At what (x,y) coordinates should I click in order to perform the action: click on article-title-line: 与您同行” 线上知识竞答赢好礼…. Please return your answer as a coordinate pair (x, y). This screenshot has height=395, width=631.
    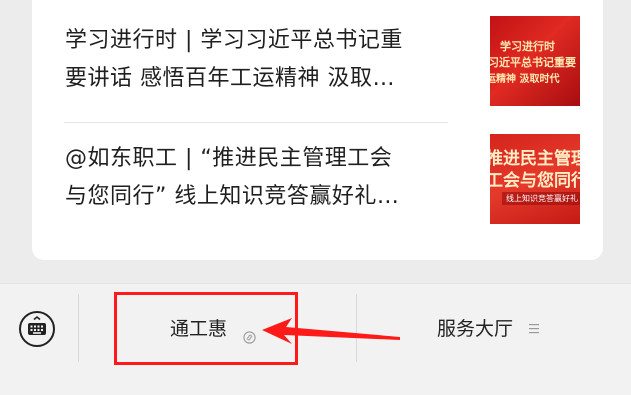
    Looking at the image, I should click on (232, 196).